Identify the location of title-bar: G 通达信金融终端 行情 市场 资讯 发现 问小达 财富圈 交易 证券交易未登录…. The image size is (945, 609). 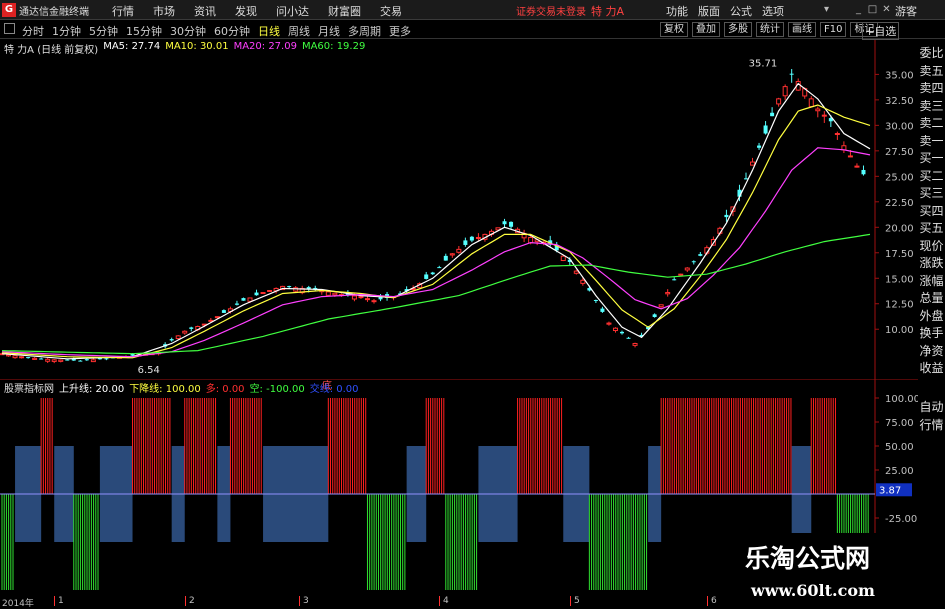
(472, 10).